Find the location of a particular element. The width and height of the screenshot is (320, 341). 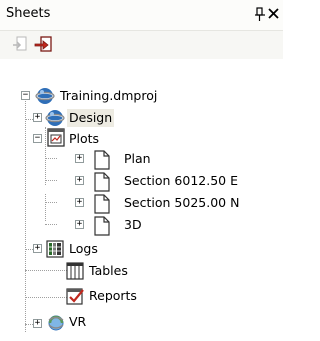

vr-icon is located at coordinates (56, 323).